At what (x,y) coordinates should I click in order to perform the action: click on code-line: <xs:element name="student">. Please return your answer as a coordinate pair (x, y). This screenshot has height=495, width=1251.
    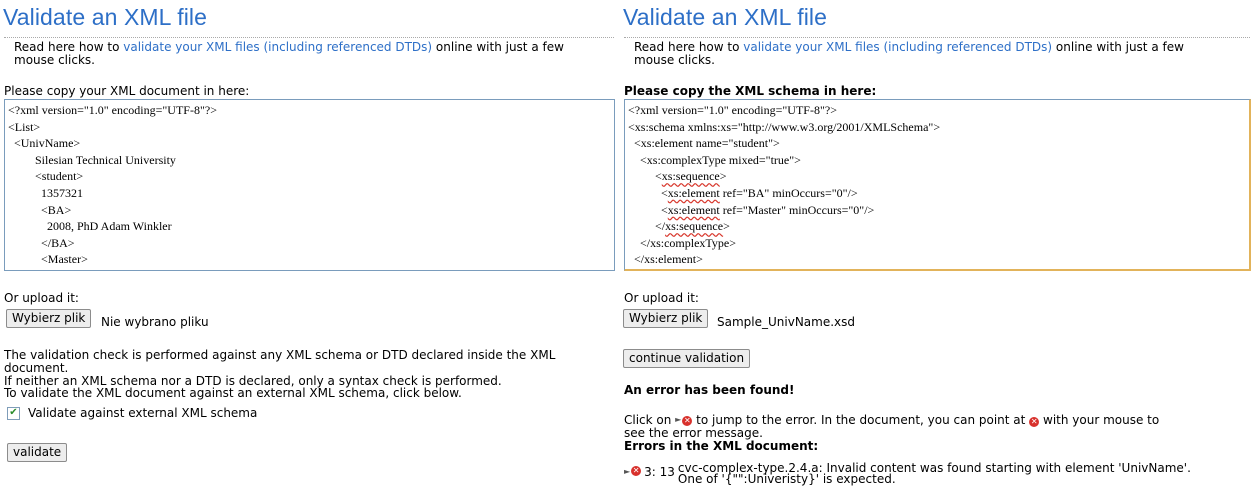
    Looking at the image, I should click on (704, 143).